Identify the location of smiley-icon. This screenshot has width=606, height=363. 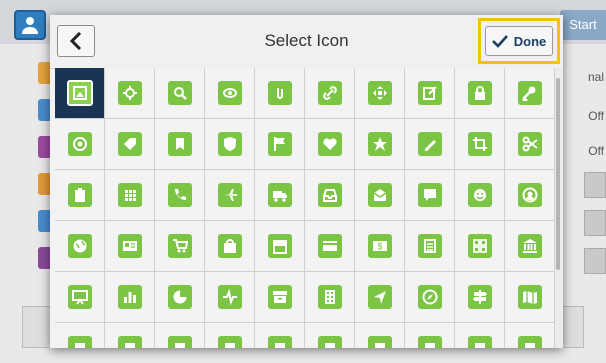
(479, 195).